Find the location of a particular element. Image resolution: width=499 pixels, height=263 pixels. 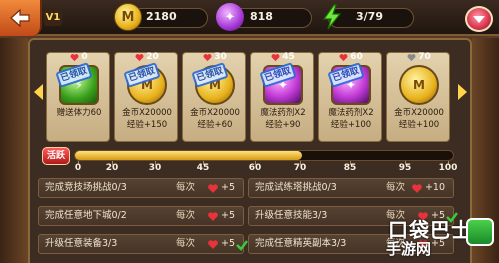

reward-card: 20 M 已领取 金币X20000 经验+150 is located at coordinates (146, 97).